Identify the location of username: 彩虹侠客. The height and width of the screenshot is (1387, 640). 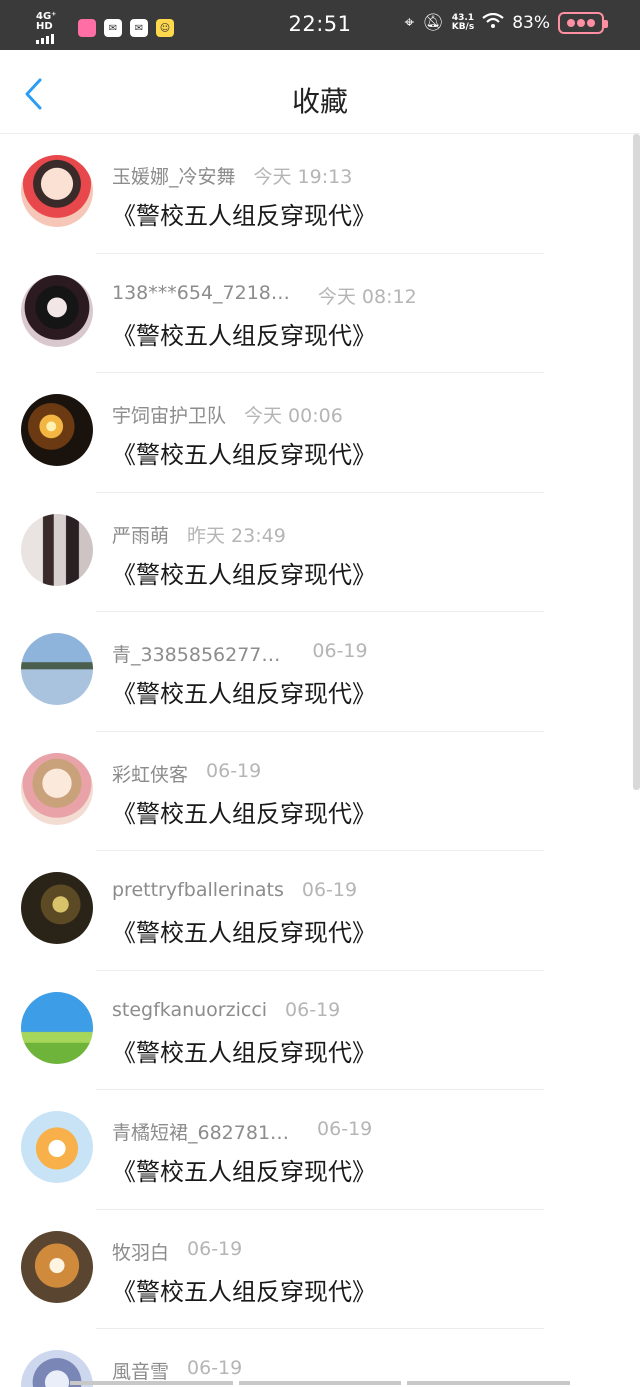
(150, 773).